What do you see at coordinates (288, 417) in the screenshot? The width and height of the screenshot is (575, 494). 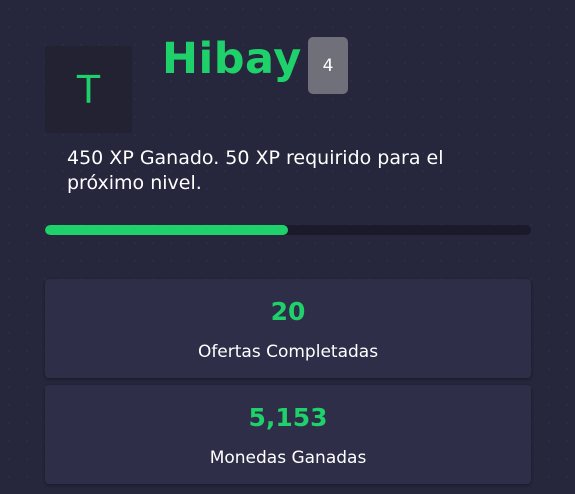 I see `stat-value: 5,153` at bounding box center [288, 417].